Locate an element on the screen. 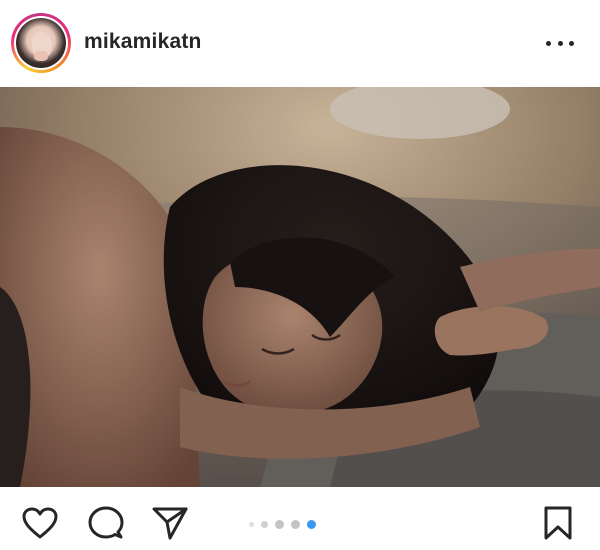 Image resolution: width=600 pixels, height=550 pixels. carousel-indicator is located at coordinates (282, 524).